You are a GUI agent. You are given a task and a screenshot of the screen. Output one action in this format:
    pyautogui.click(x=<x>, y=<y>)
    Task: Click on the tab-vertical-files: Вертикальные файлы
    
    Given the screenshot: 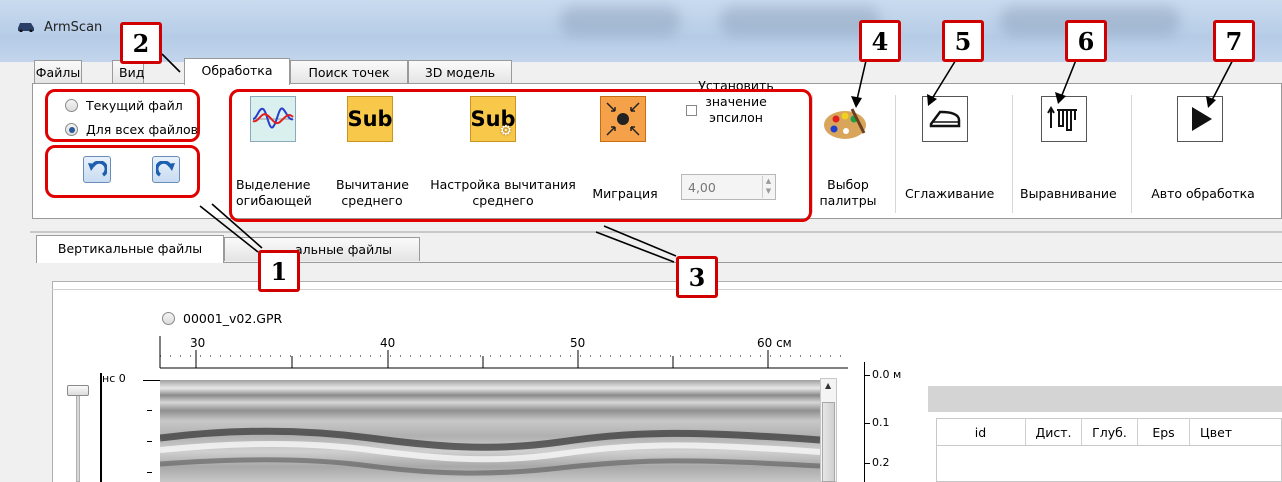 What is the action you would take?
    pyautogui.click(x=130, y=249)
    